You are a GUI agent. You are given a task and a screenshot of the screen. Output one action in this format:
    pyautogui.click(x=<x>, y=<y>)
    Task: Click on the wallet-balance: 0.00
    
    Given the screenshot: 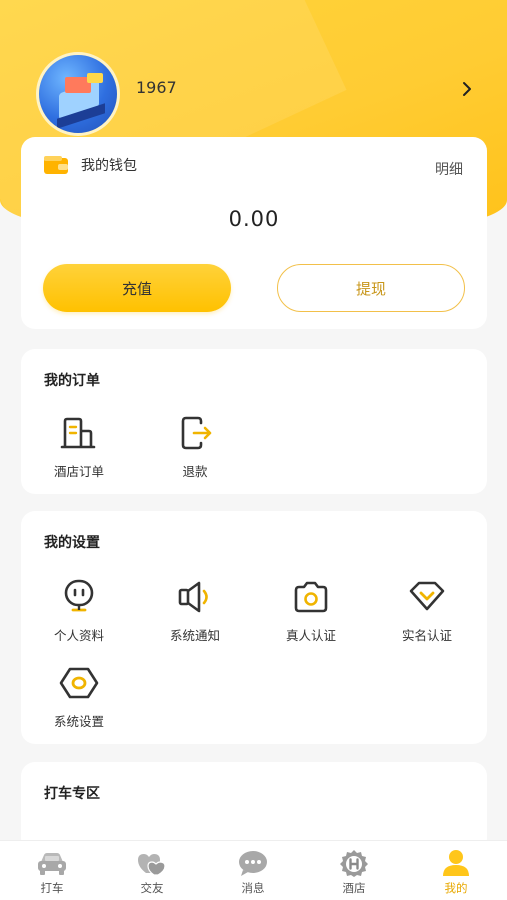 What is the action you would take?
    pyautogui.click(x=254, y=219)
    